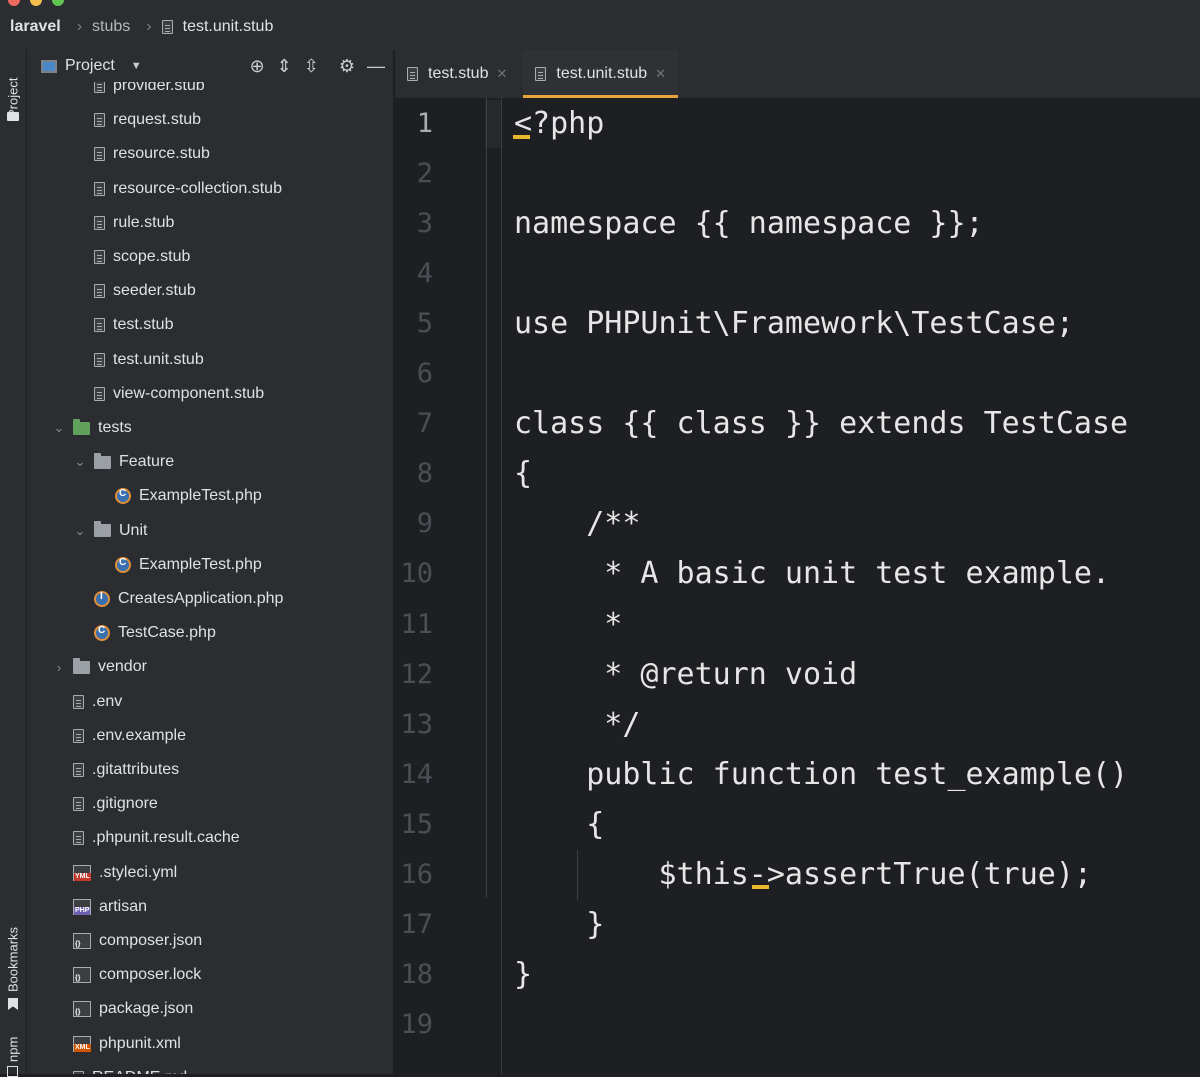 The image size is (1200, 1077). Describe the element at coordinates (802, 875) in the screenshot. I see `code-line: $this->assertTrue(true);` at that location.